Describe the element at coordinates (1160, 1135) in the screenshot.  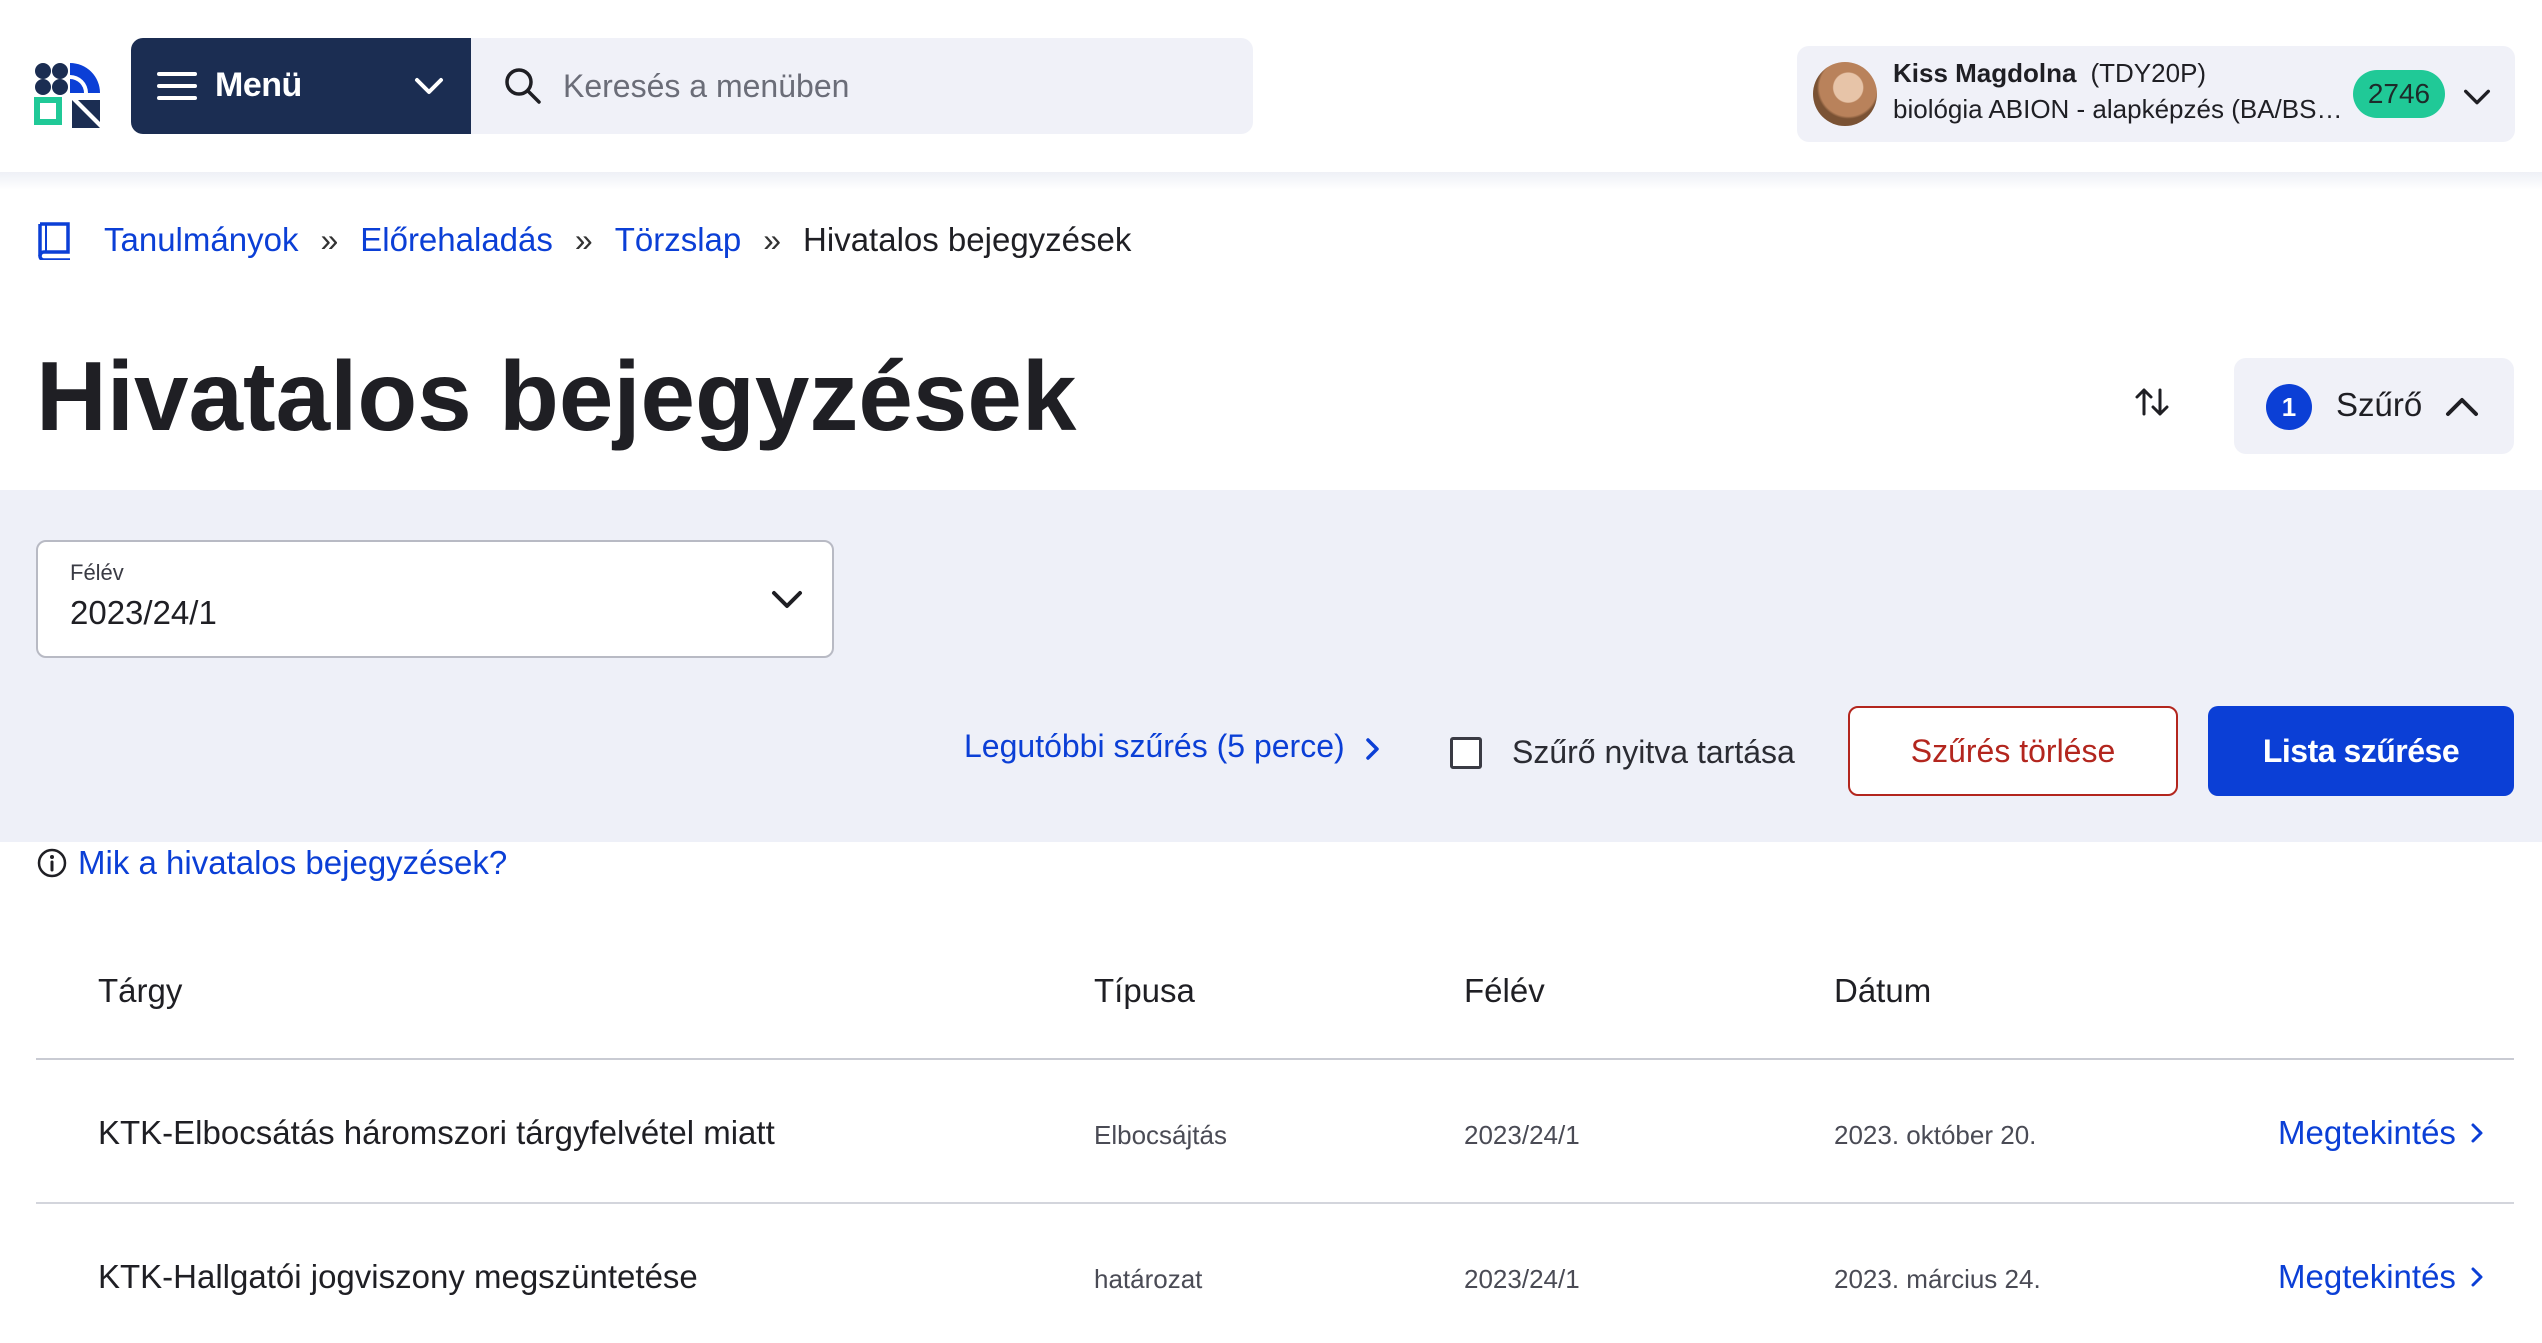
I see `cell-type: Elbocsájtás` at that location.